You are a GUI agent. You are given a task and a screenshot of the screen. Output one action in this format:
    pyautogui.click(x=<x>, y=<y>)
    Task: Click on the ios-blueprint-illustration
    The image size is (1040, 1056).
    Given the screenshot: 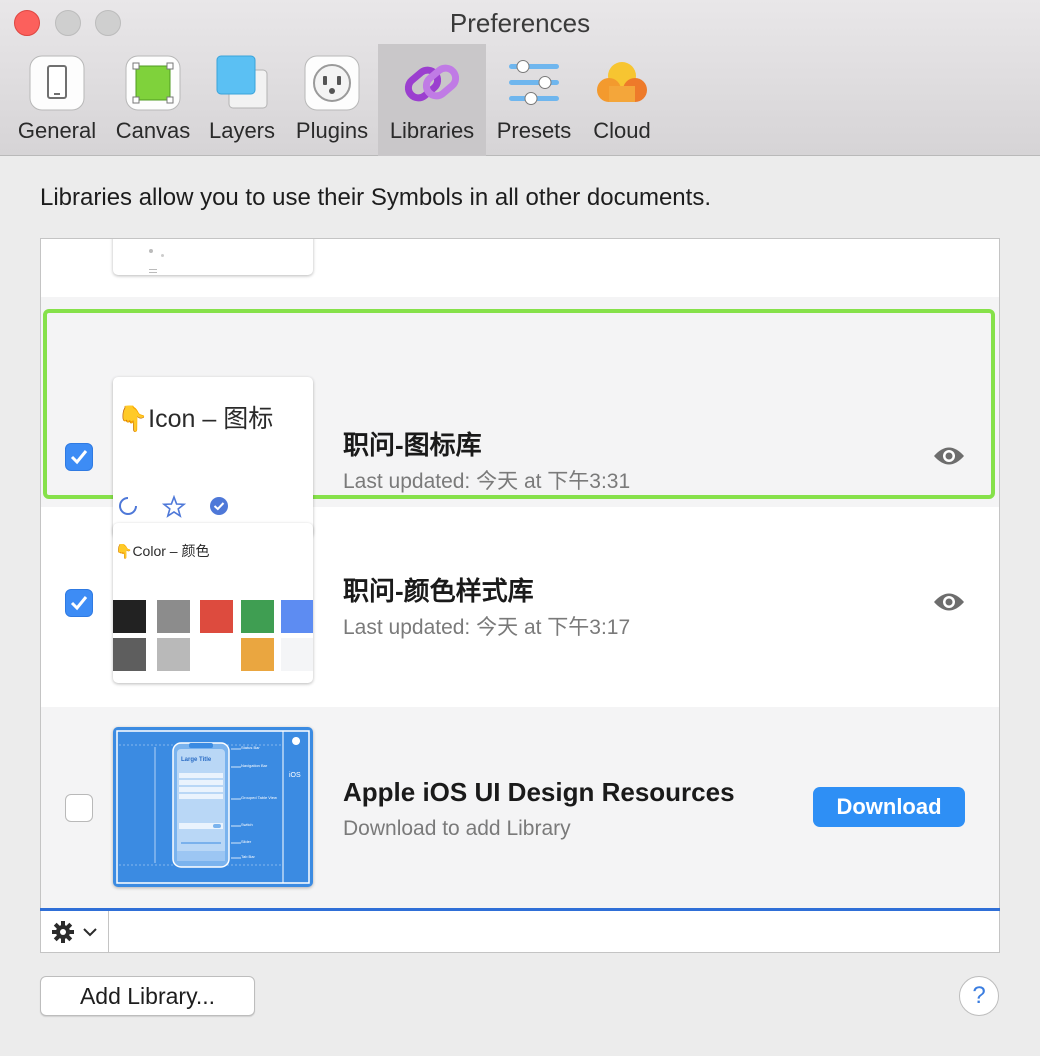 What is the action you would take?
    pyautogui.click(x=213, y=807)
    